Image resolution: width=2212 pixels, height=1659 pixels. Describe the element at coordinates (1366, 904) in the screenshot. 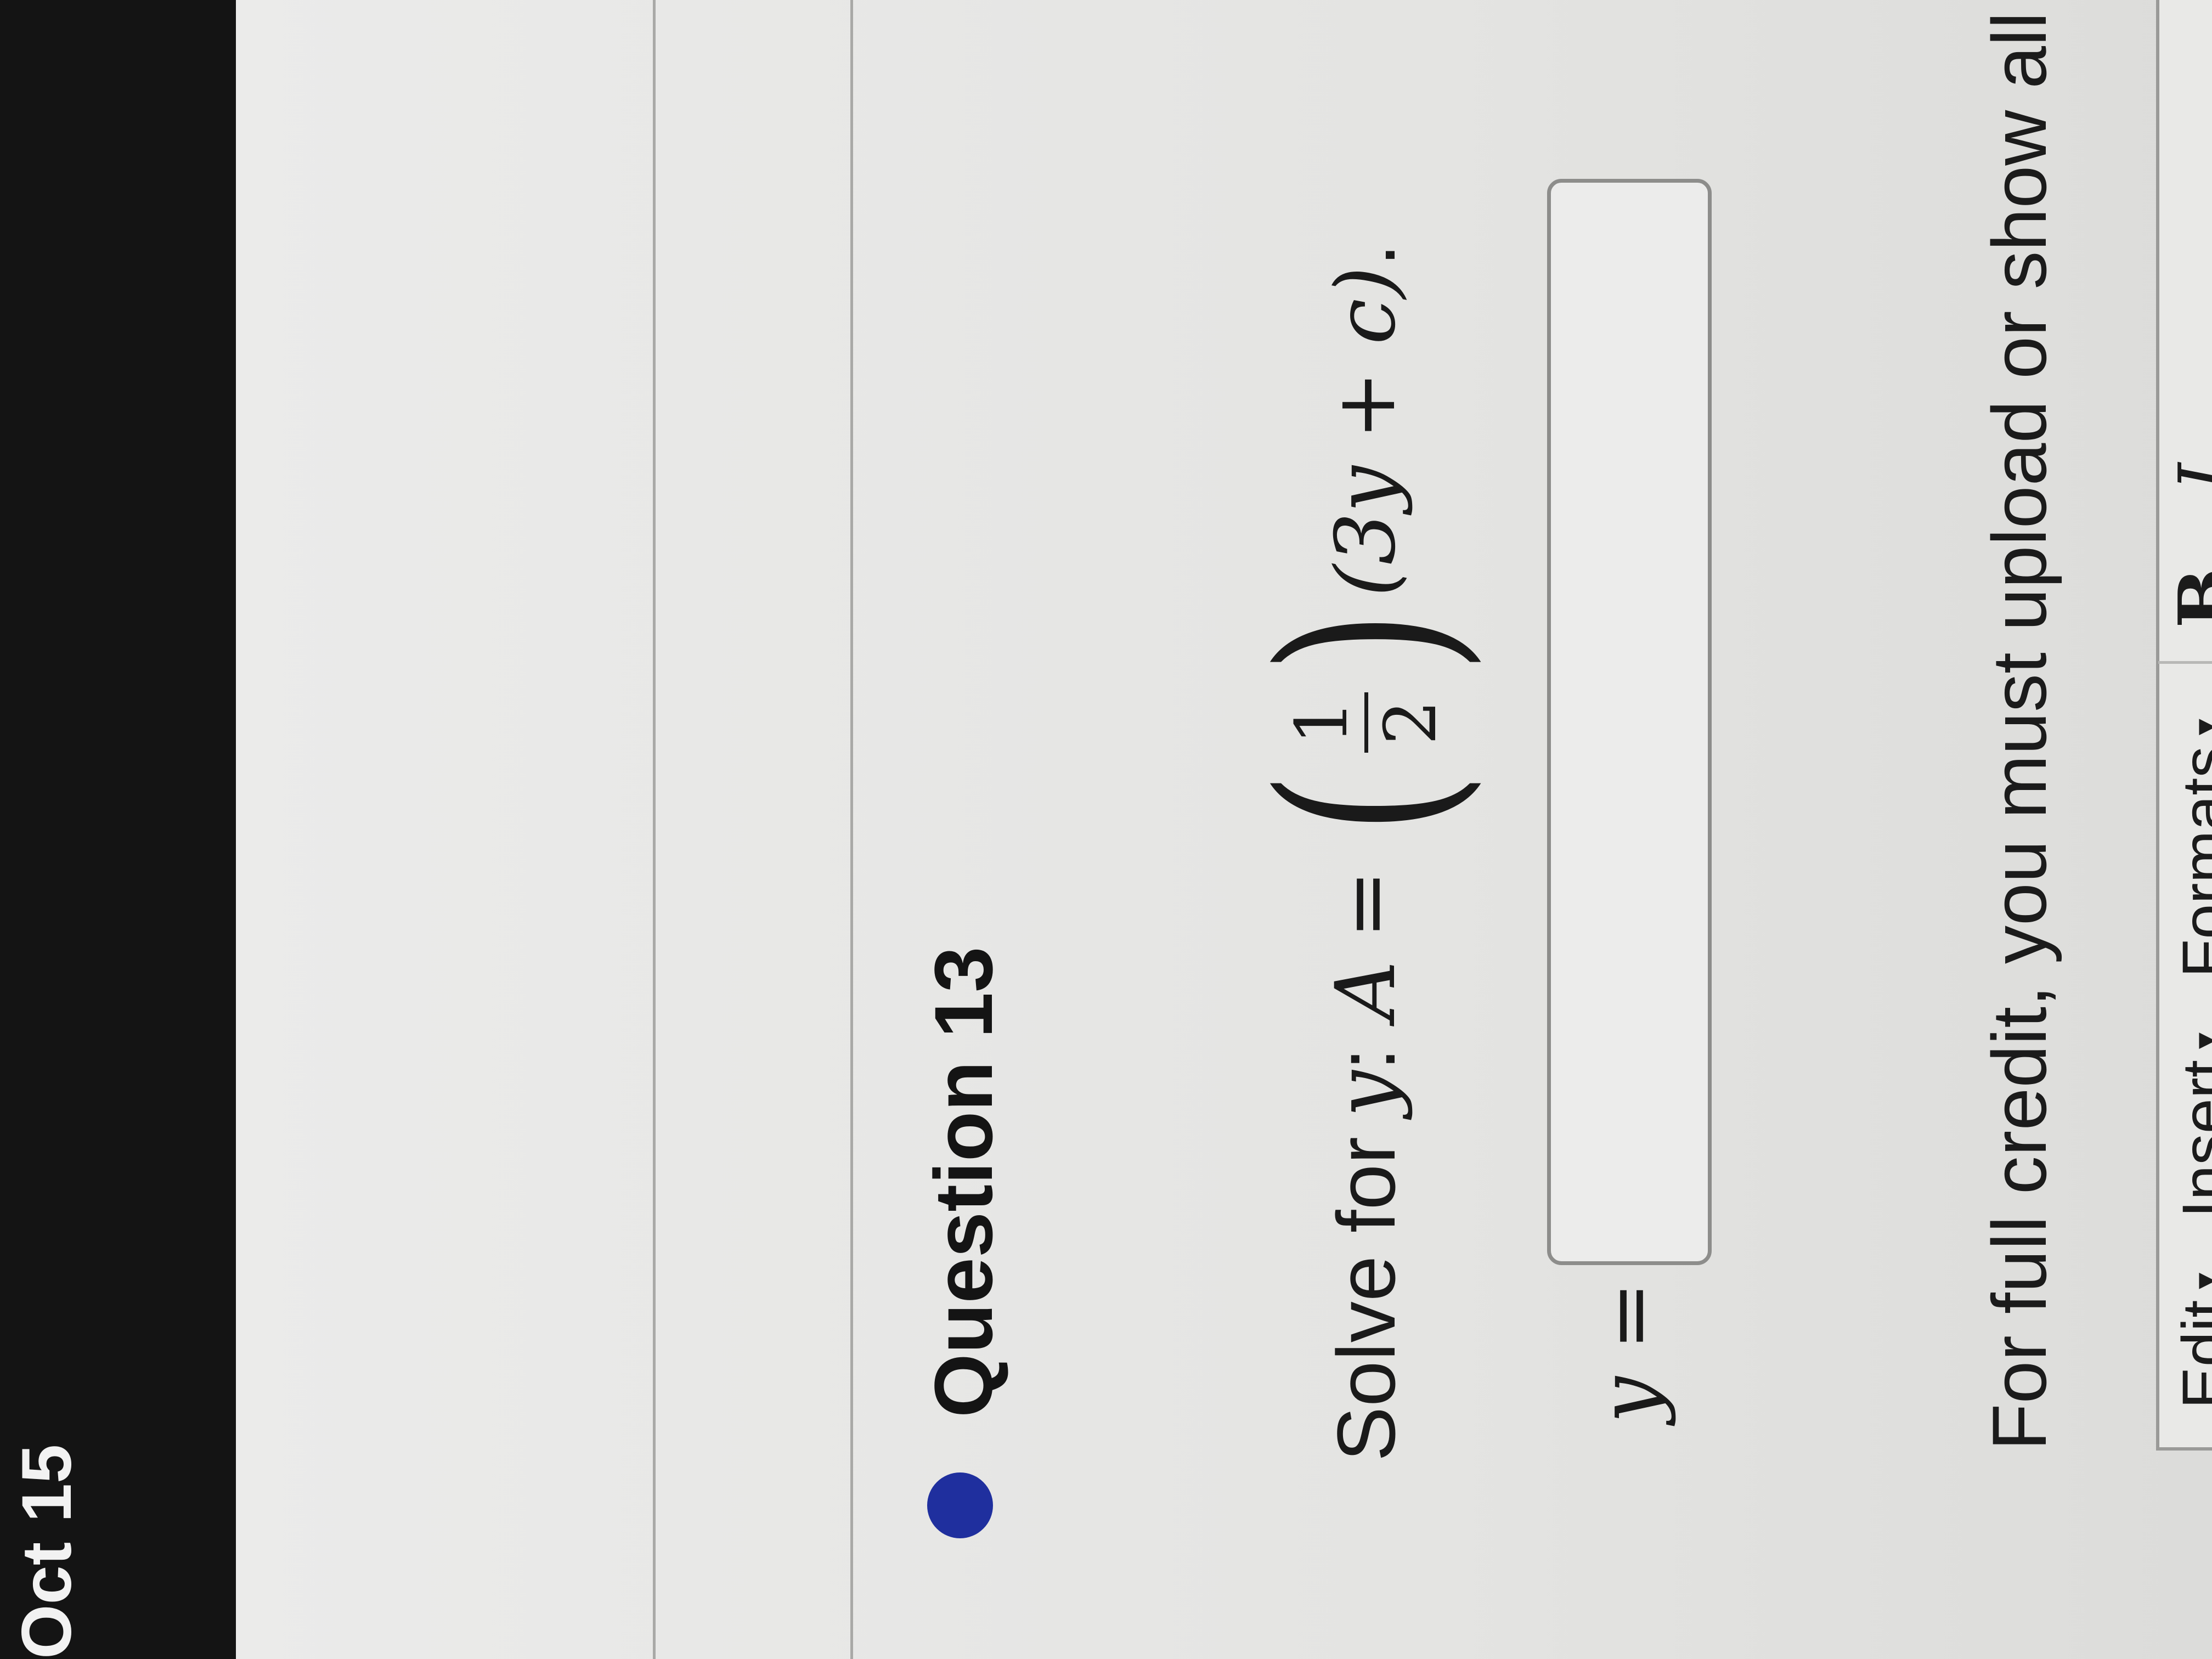

I see `equation-equals: =` at that location.